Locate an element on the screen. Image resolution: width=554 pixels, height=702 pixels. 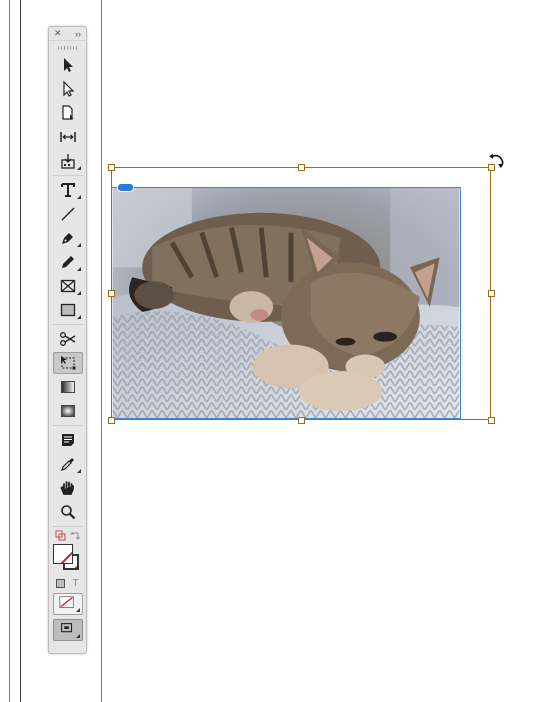
content-collector-tool is located at coordinates (68, 161).